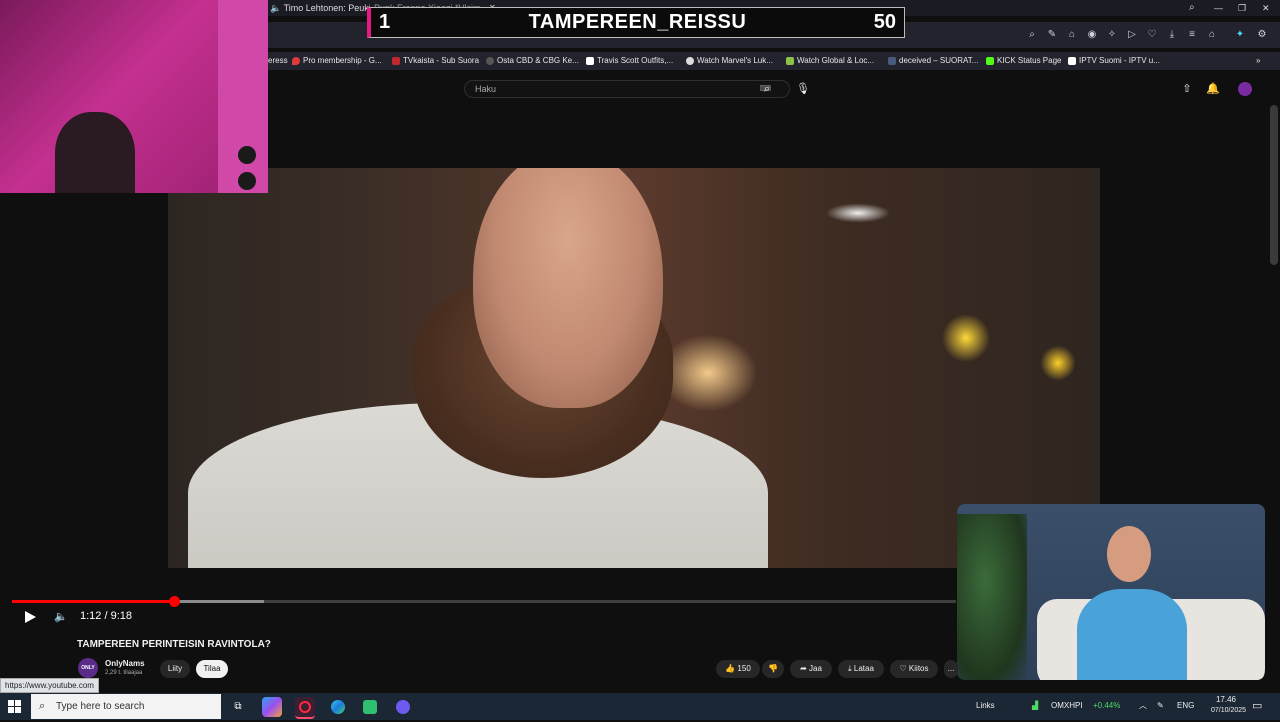 This screenshot has height=722, width=1280. I want to click on overlay-title: TAMPEREEN_REISSU, so click(637, 22).